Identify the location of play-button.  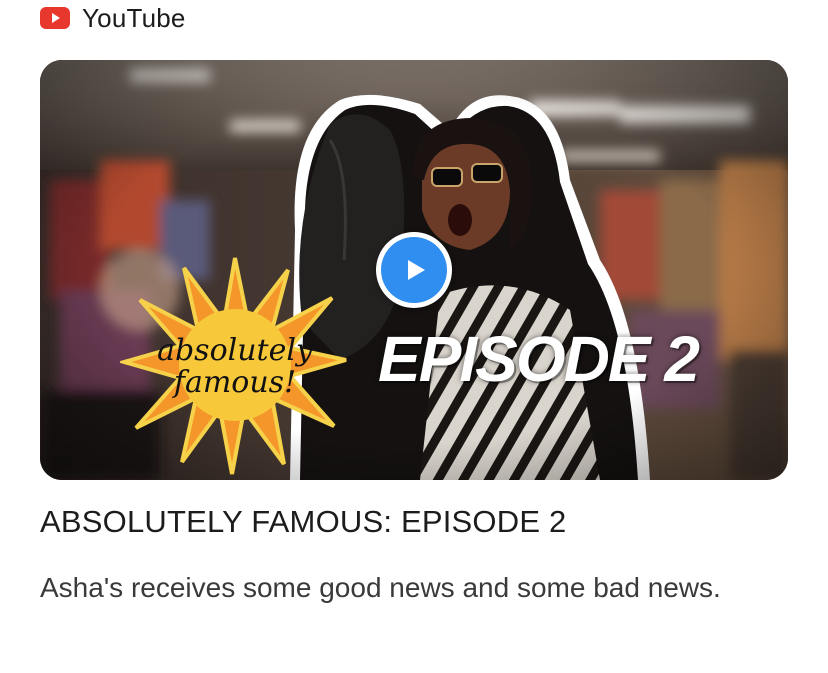
(414, 270).